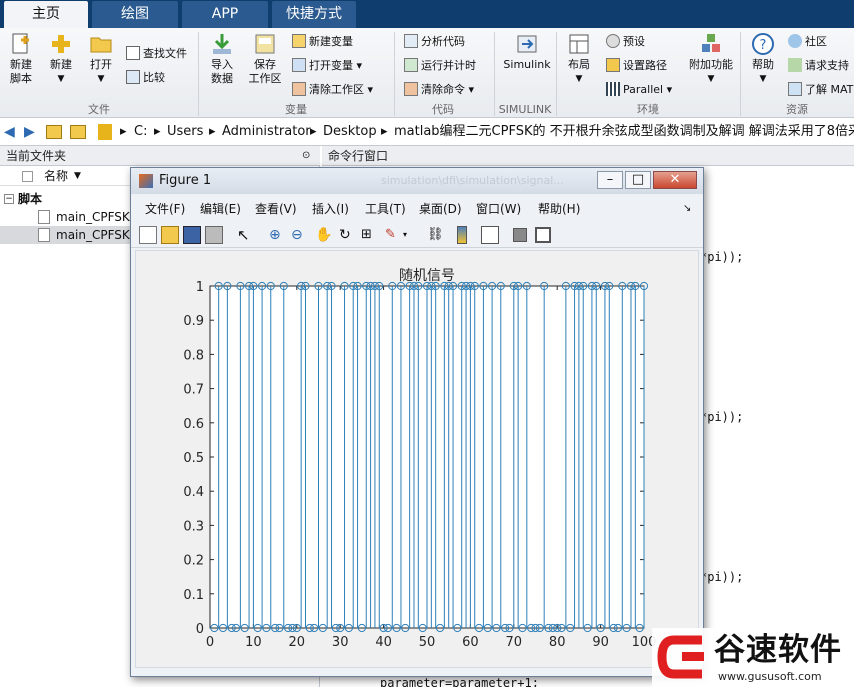 This screenshot has height=687, width=854. Describe the element at coordinates (214, 235) in the screenshot. I see `print-icon` at that location.